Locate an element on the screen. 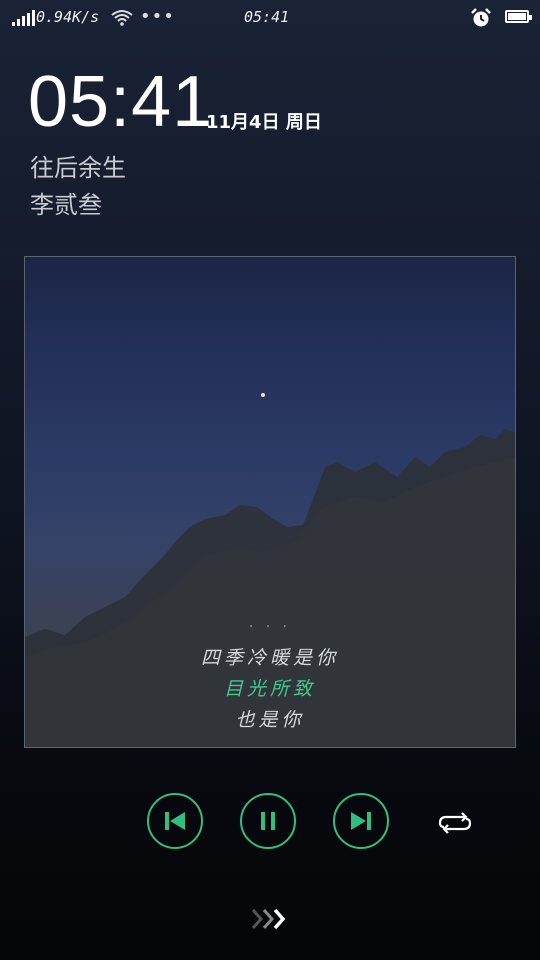  repeat-icon is located at coordinates (455, 823).